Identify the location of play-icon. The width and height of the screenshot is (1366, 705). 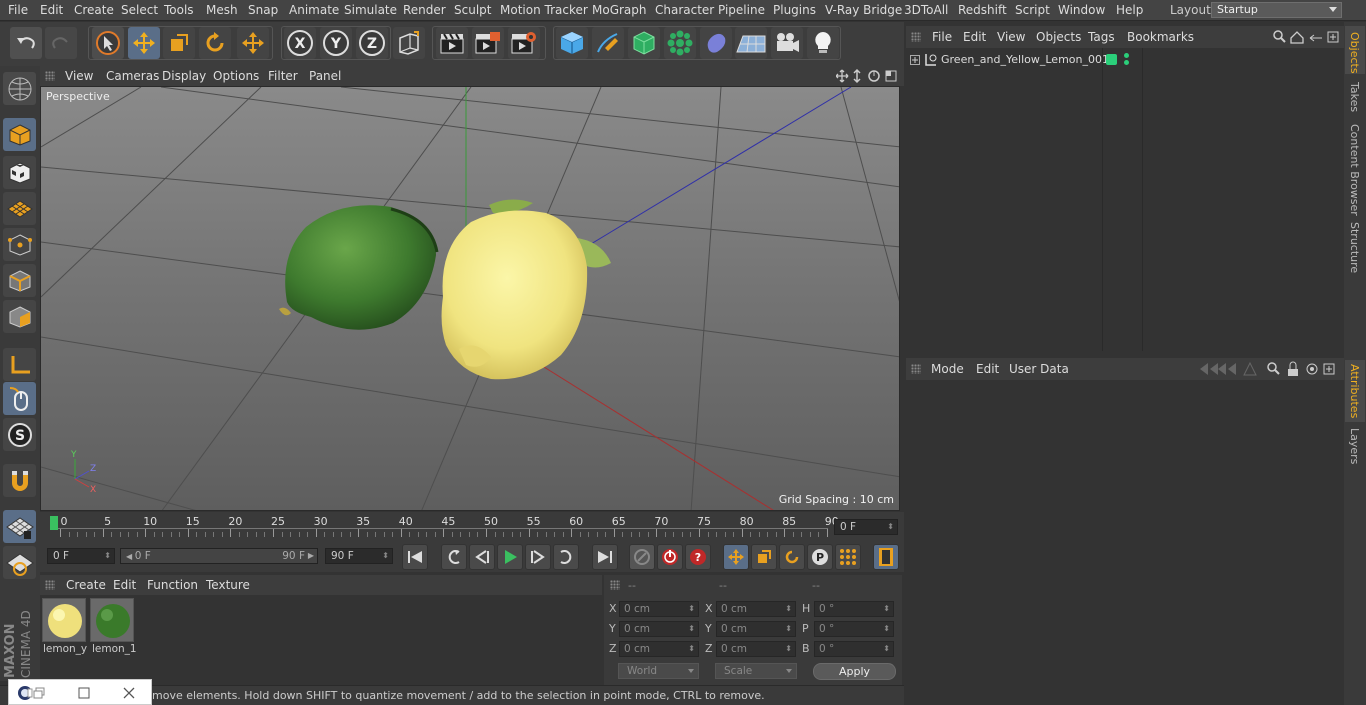
(510, 557).